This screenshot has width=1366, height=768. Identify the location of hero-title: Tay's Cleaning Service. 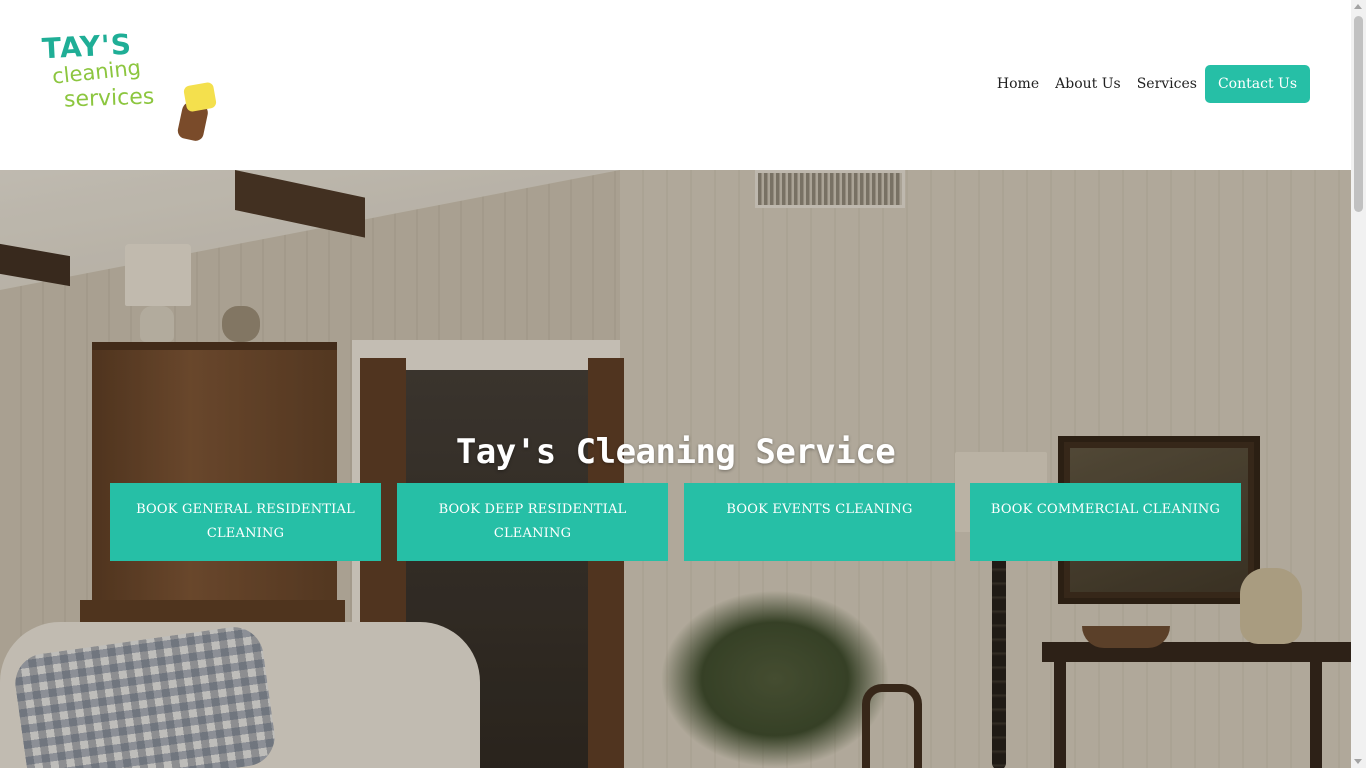
(675, 452).